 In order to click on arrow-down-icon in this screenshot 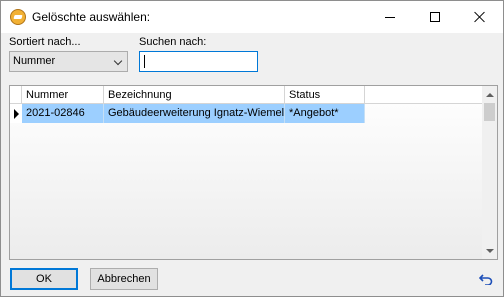, I will do `click(489, 250)`.